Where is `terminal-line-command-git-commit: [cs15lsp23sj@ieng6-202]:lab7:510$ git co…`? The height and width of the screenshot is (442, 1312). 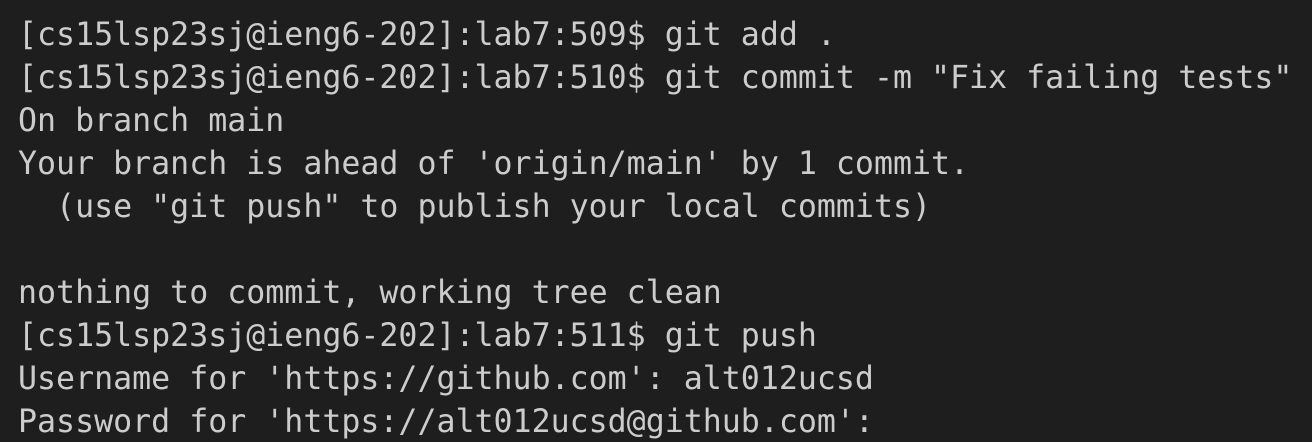 terminal-line-command-git-commit: [cs15lsp23sj@ieng6-202]:lab7:510$ git co… is located at coordinates (655, 78).